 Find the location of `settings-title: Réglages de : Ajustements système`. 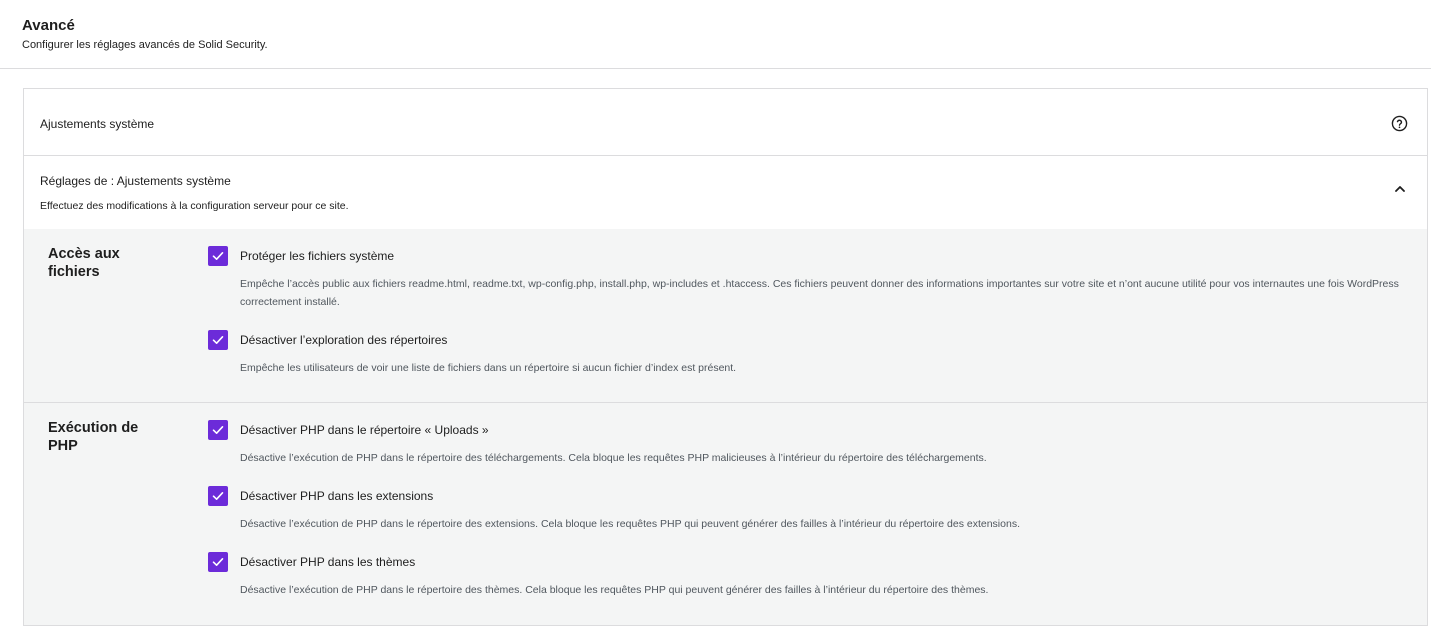

settings-title: Réglages de : Ajustements système is located at coordinates (135, 181).